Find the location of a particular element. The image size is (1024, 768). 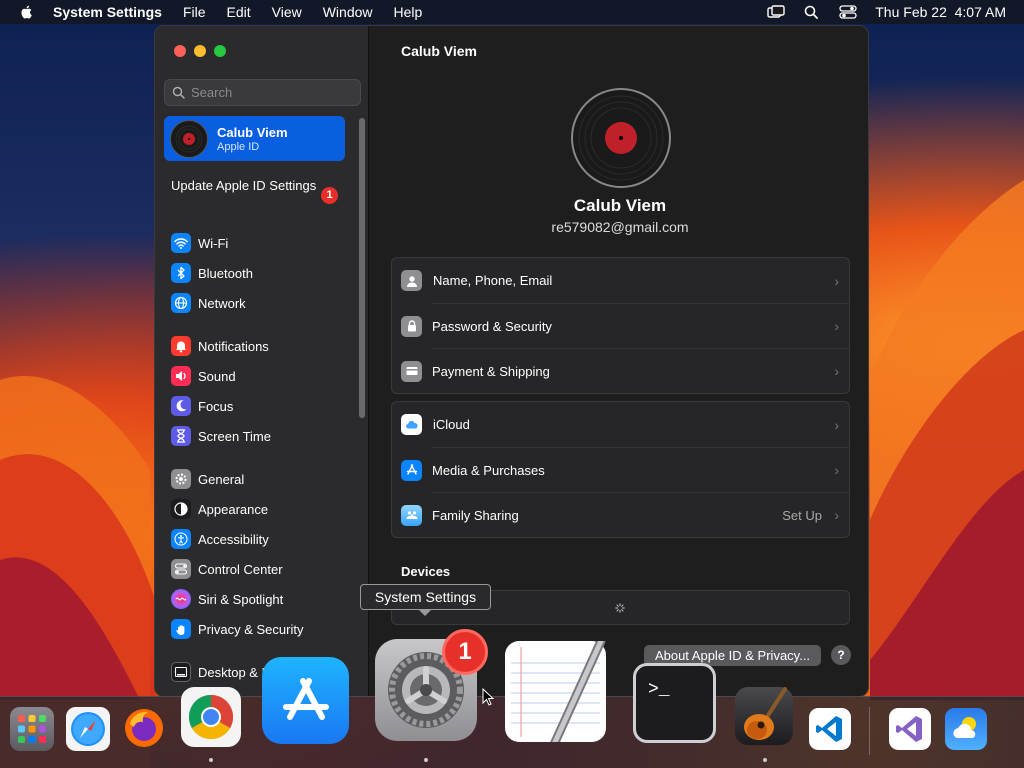

profile-name: Calub Viem is located at coordinates (620, 205).